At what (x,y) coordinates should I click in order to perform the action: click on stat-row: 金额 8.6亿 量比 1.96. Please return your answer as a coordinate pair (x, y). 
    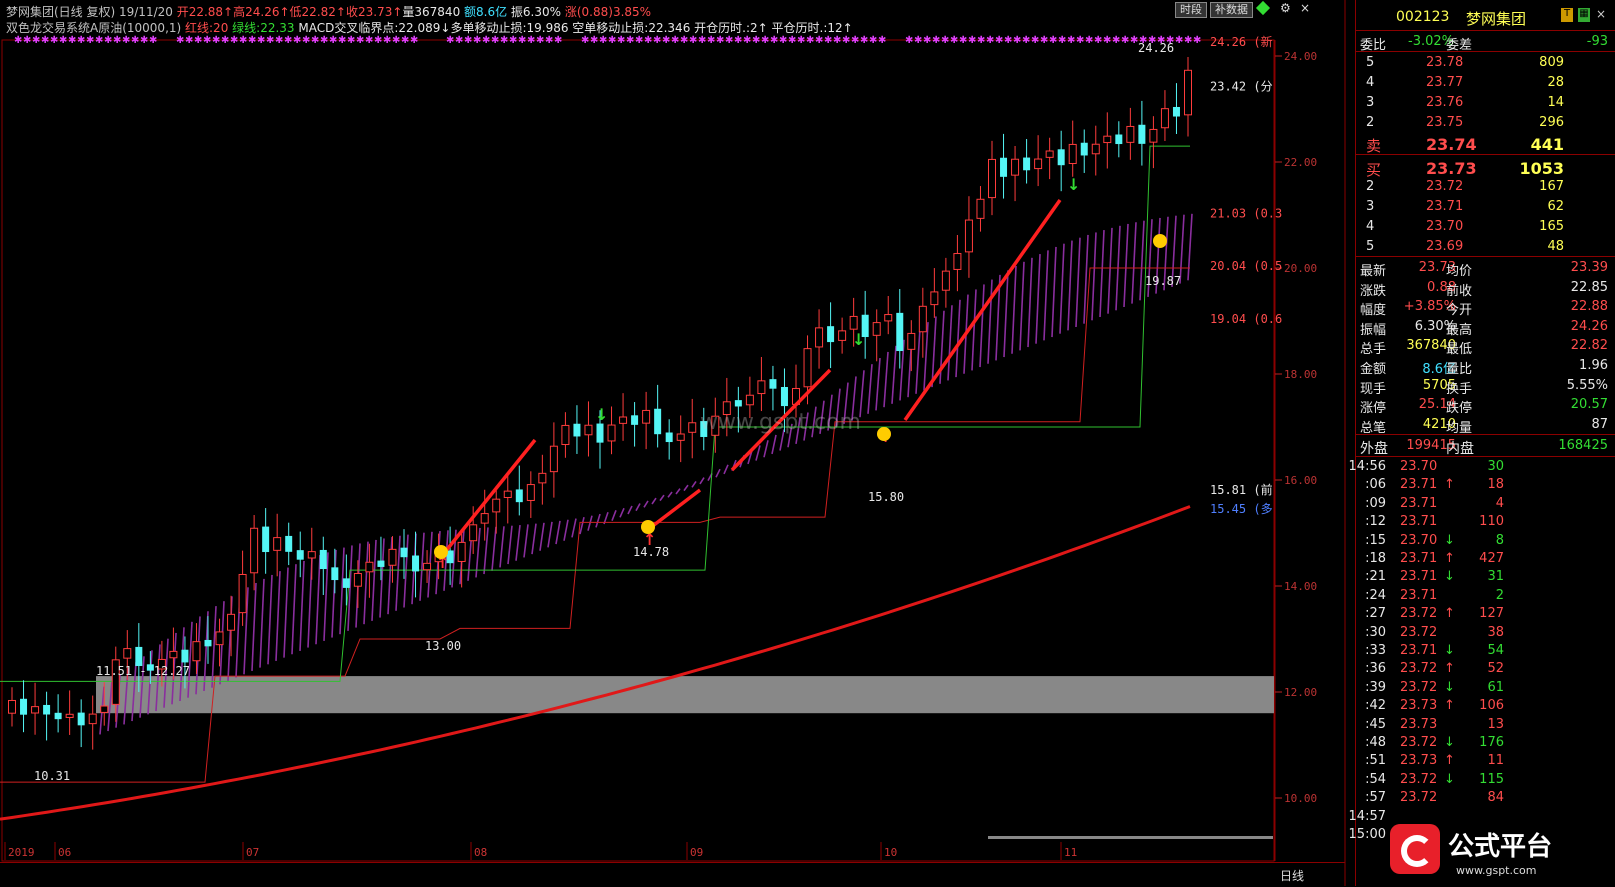
    Looking at the image, I should click on (1485, 366).